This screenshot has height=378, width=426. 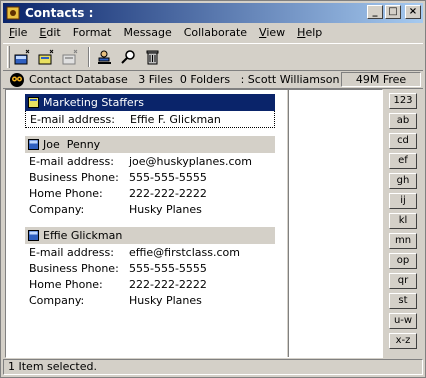 What do you see at coordinates (287, 223) in the screenshot?
I see `pane-splitter` at bounding box center [287, 223].